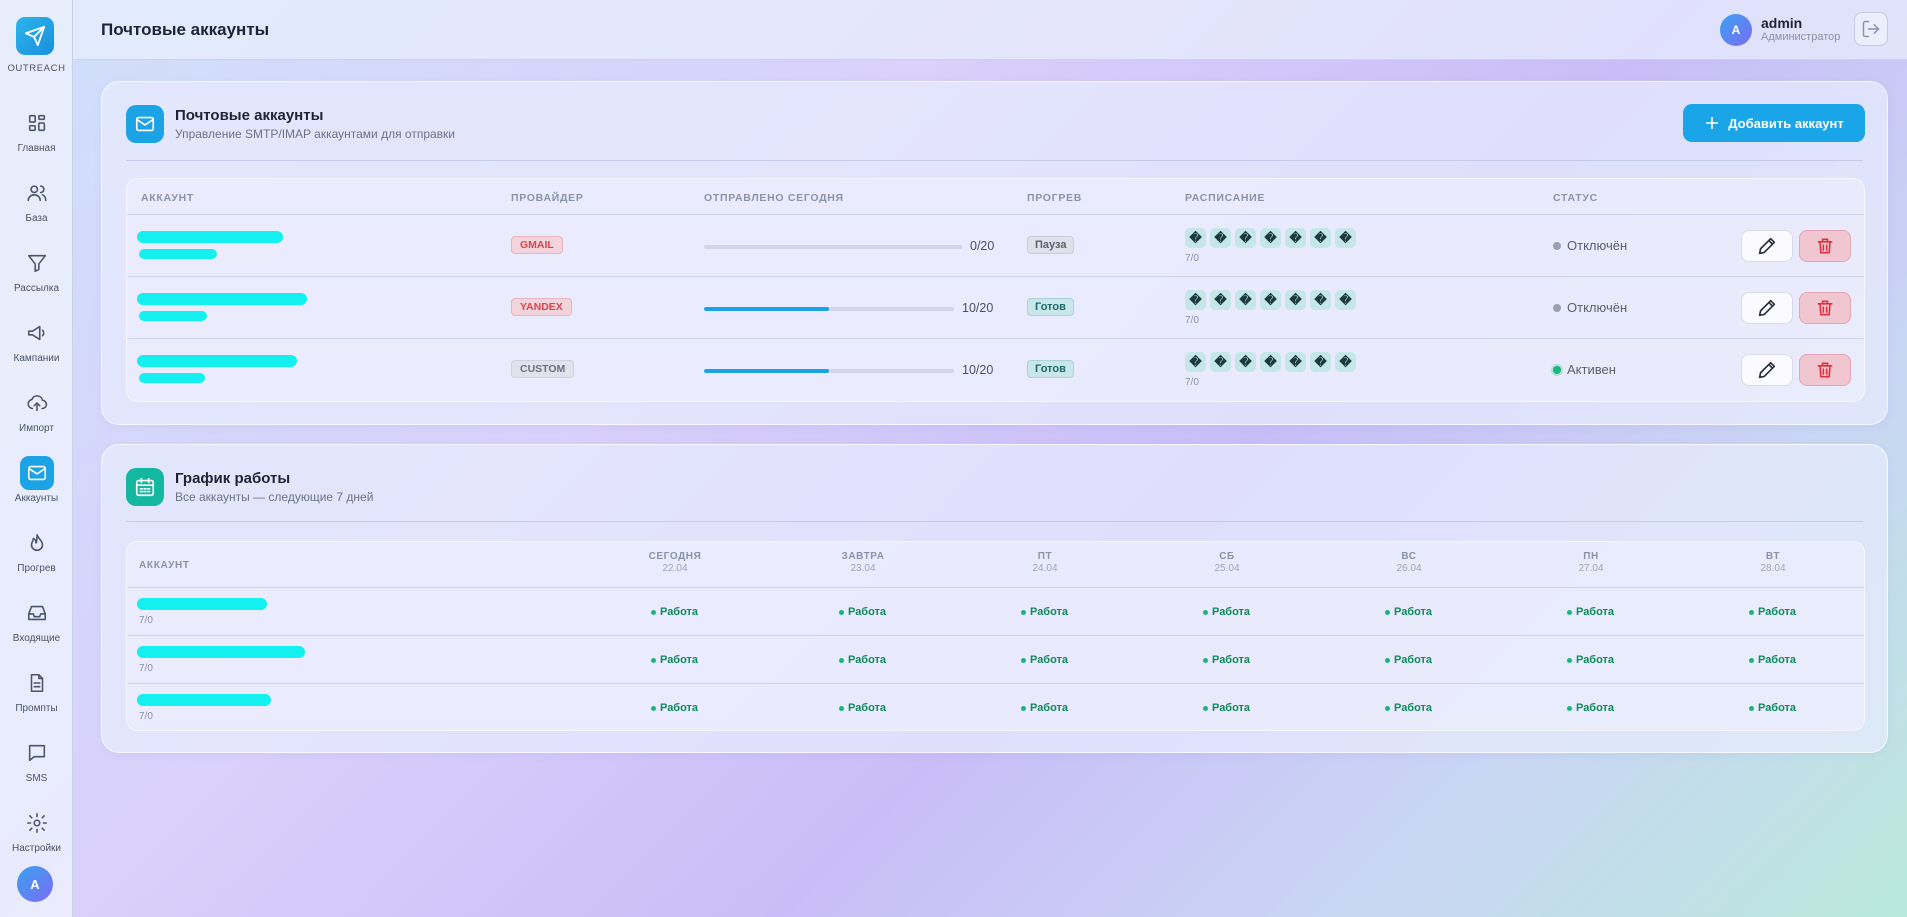  I want to click on table-row: CUSTOM 10/20 Готов � � � � � � � 7/0 Активен, so click(995, 369).